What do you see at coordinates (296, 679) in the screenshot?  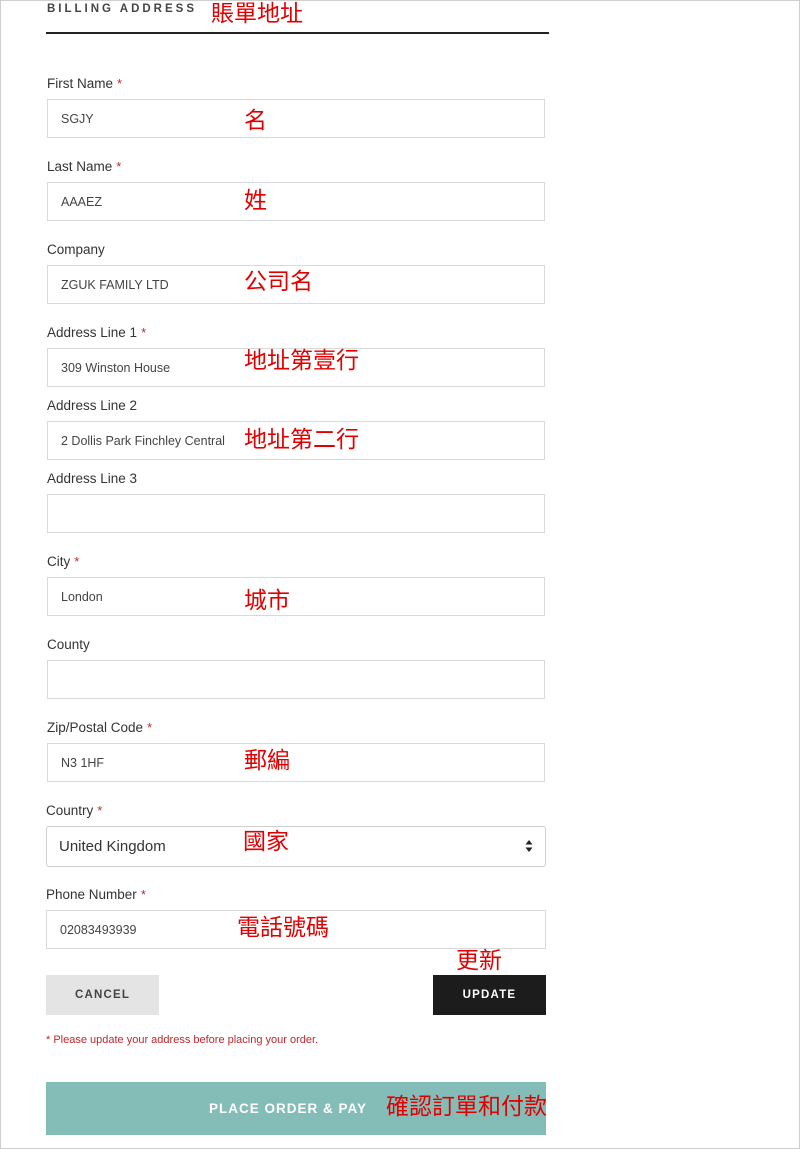 I see `county-input` at bounding box center [296, 679].